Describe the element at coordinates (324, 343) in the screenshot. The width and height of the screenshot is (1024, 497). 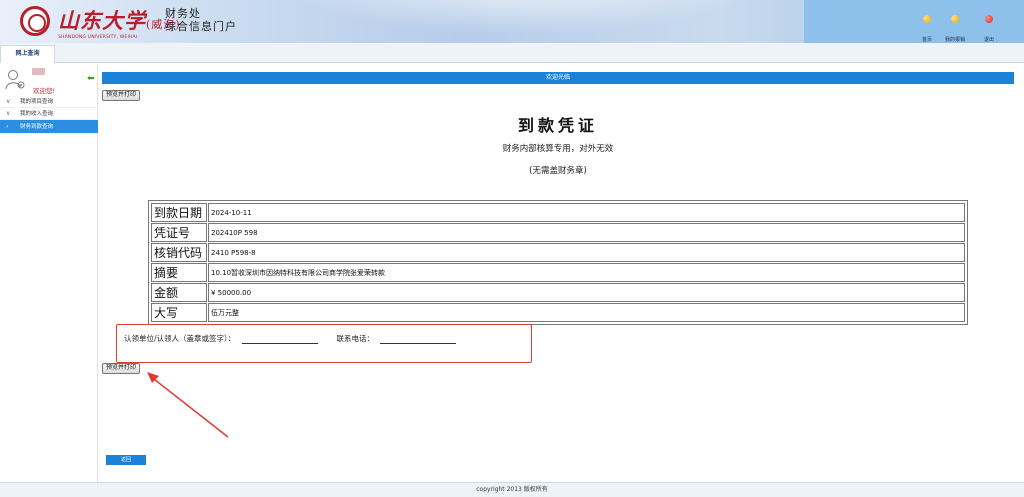
I see `highlight-box` at that location.